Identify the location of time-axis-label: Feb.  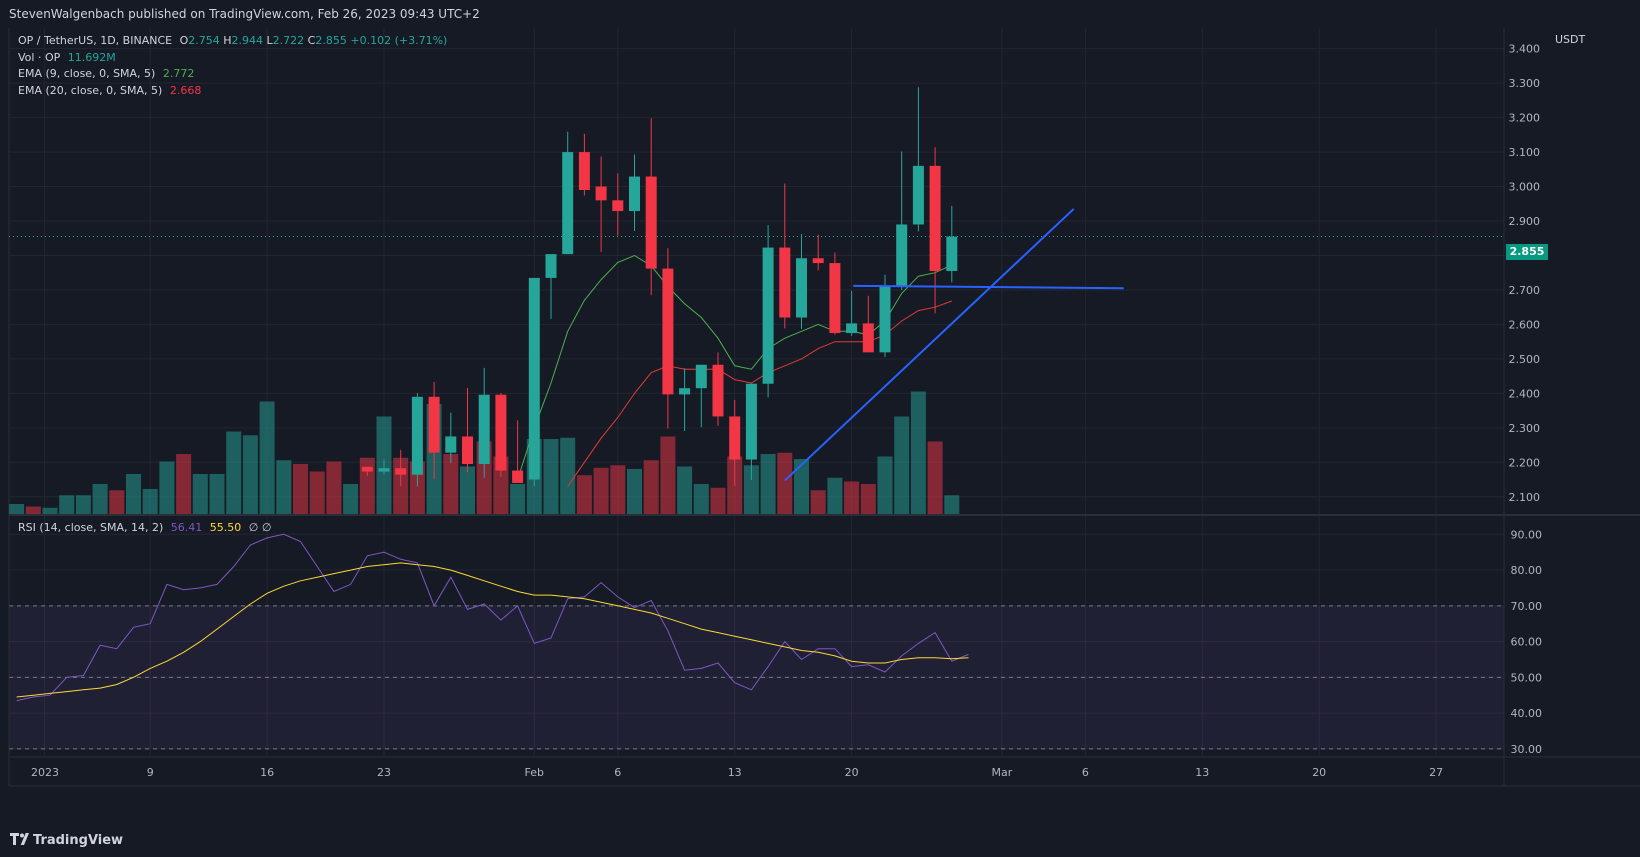
(534, 772).